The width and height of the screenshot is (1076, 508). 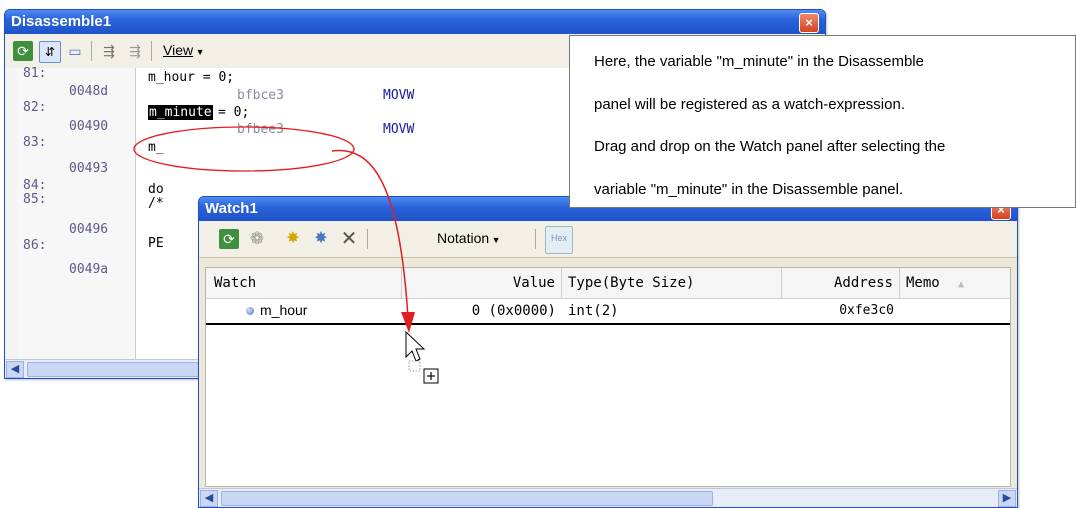 I want to click on column-header-address-label: Address, so click(x=863, y=283).